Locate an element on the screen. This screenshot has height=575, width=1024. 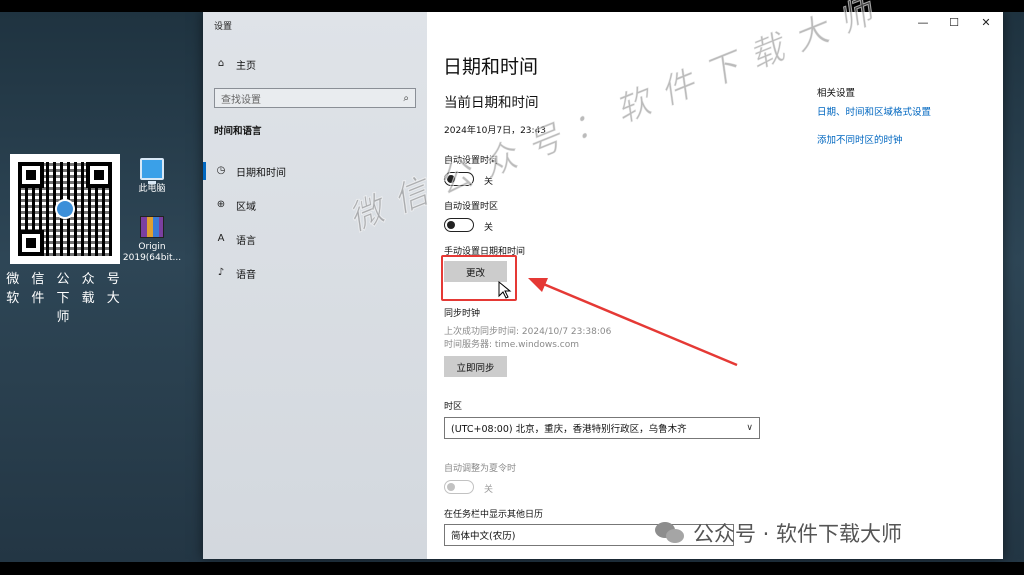
last-sync-text: 上次成功同步时间: 2024/10/7 23:38:06 is located at coordinates (528, 332).